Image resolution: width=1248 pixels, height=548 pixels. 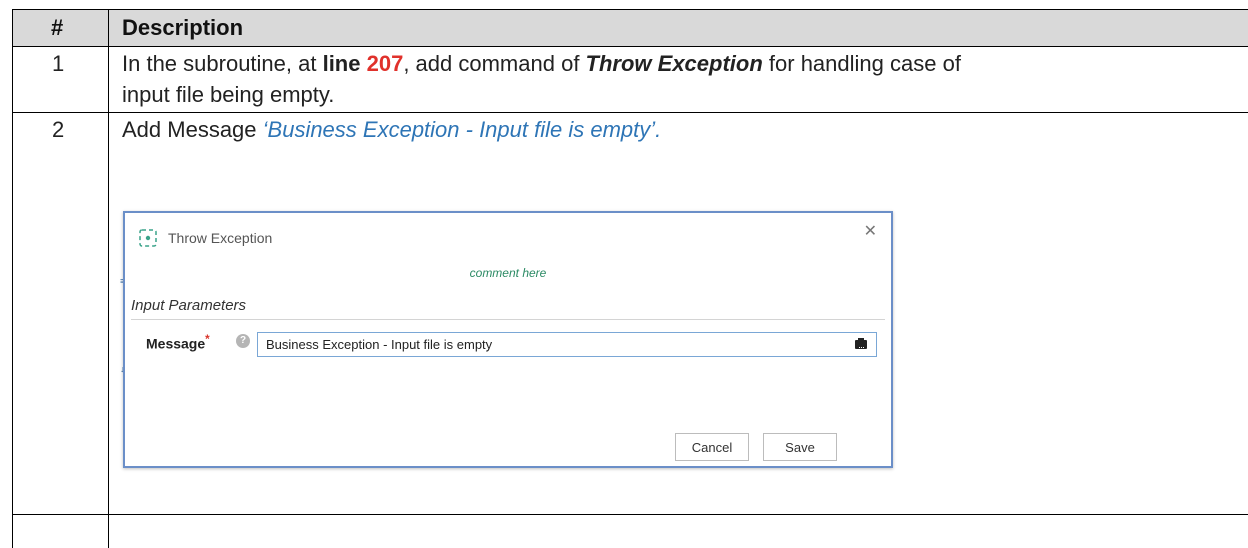 I want to click on throw-exception-icon, so click(x=148, y=238).